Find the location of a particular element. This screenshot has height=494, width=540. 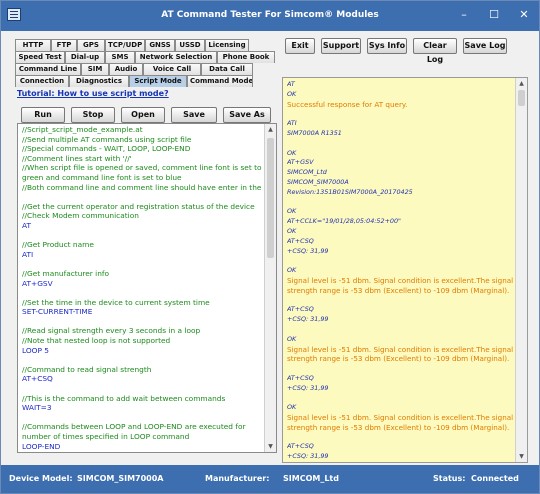

log-response-line: AT is located at coordinates (291, 84).